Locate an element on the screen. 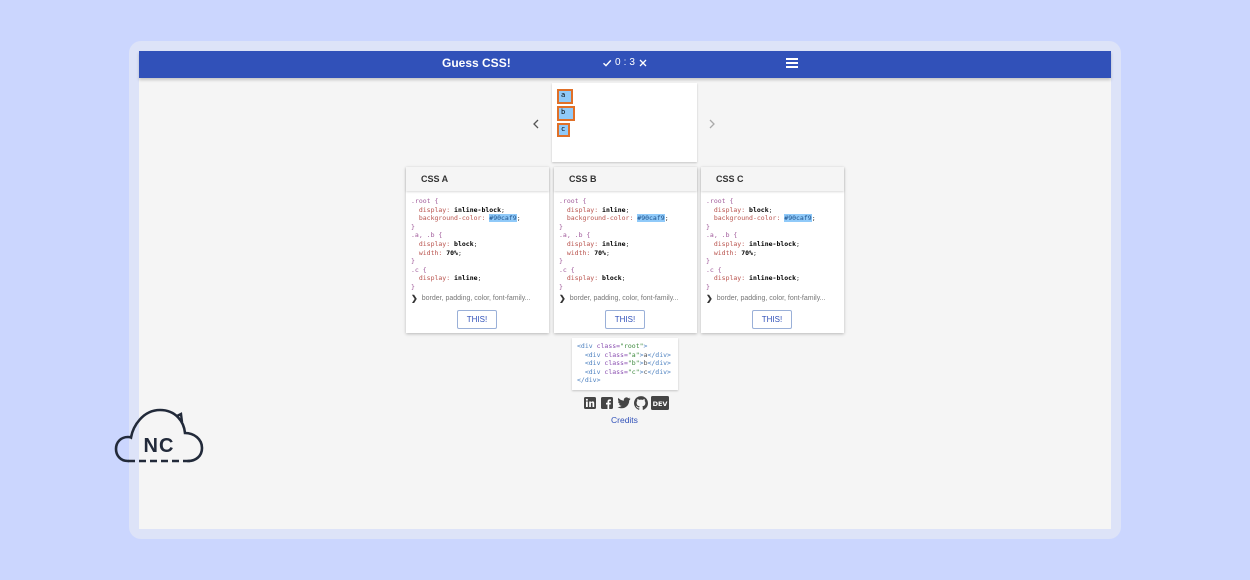 This screenshot has width=1250, height=580. twitter-icon is located at coordinates (624, 403).